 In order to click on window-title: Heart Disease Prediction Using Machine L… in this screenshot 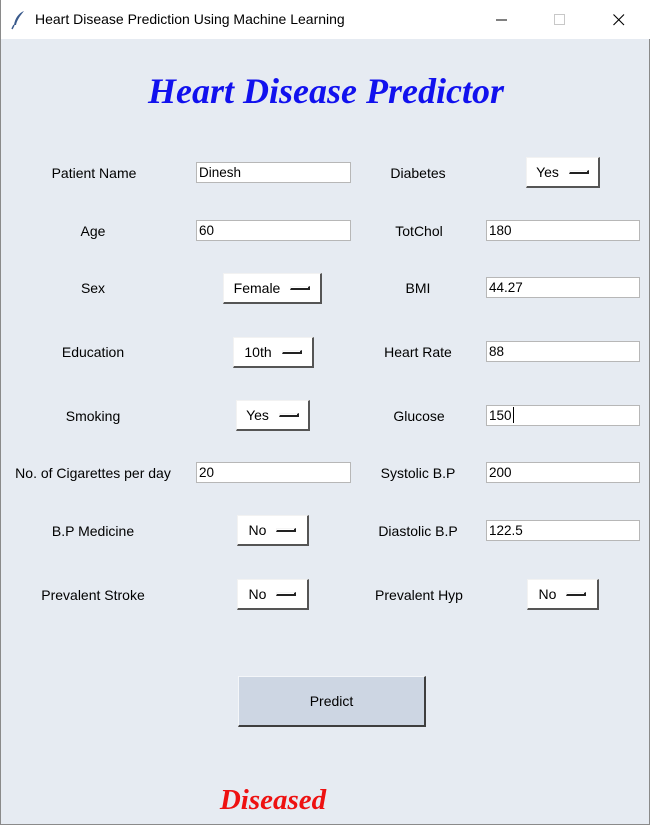, I will do `click(190, 19)`.